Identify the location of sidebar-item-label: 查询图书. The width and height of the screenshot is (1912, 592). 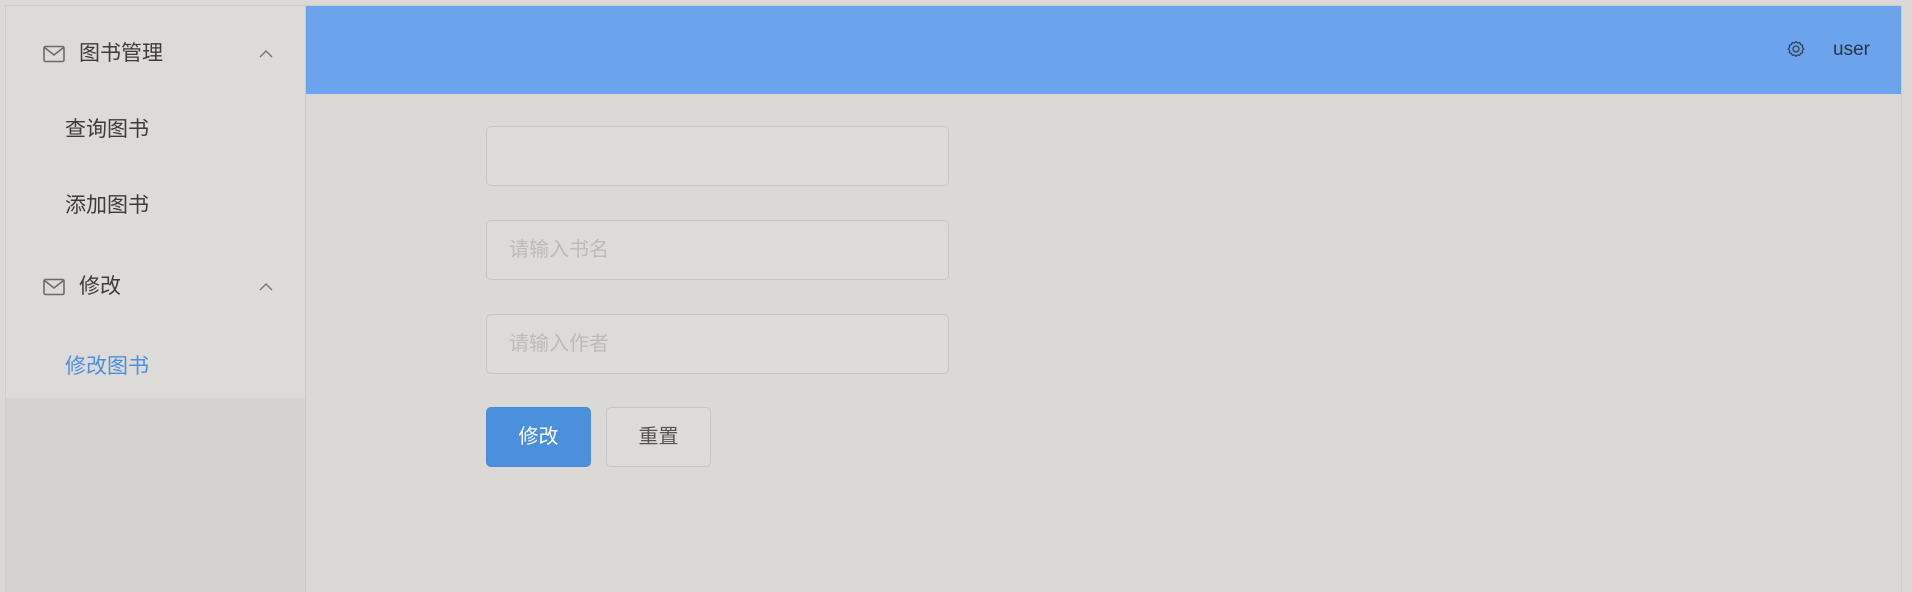
(107, 129).